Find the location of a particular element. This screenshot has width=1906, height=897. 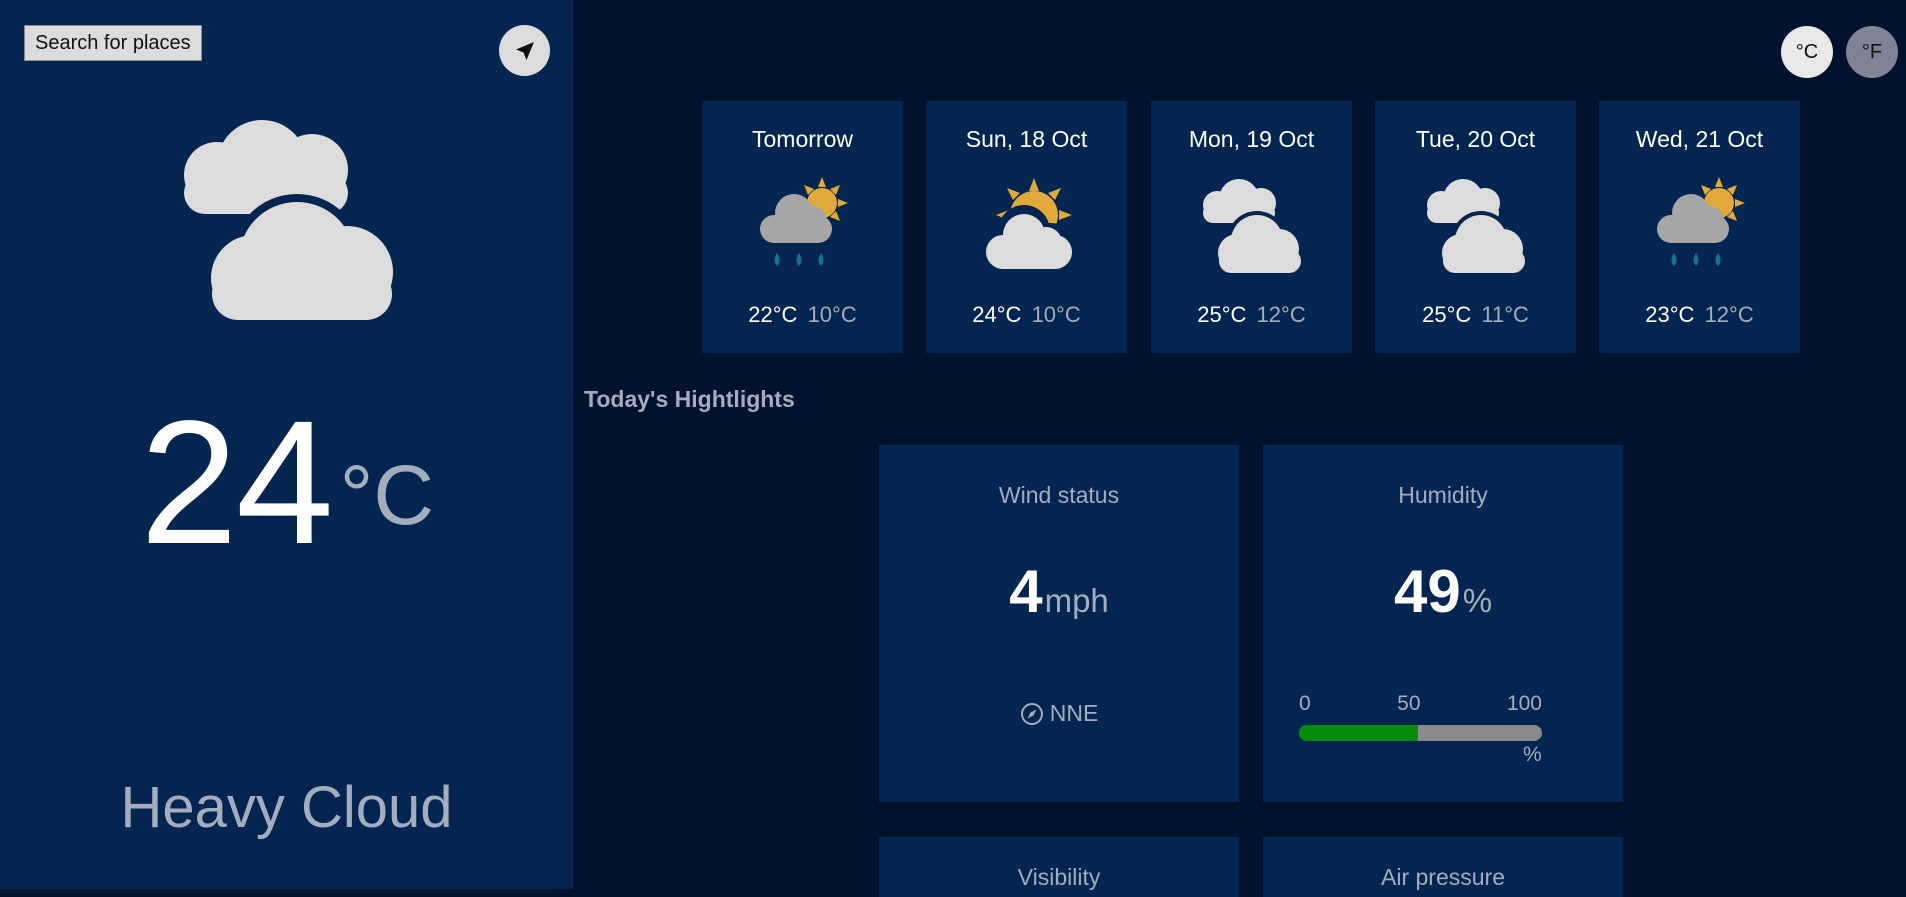

air-pressure-card: Air pressure is located at coordinates (1443, 867).